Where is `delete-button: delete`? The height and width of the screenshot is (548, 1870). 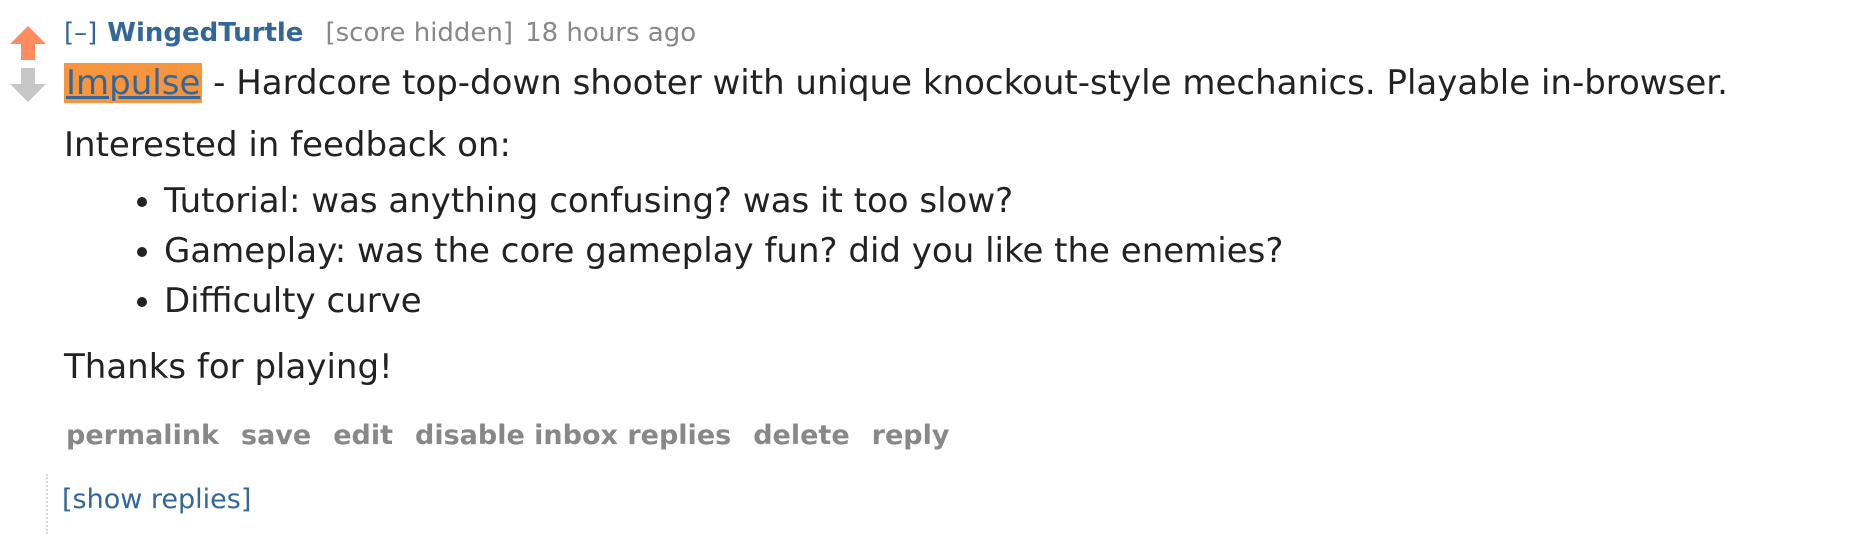
delete-button: delete is located at coordinates (801, 435).